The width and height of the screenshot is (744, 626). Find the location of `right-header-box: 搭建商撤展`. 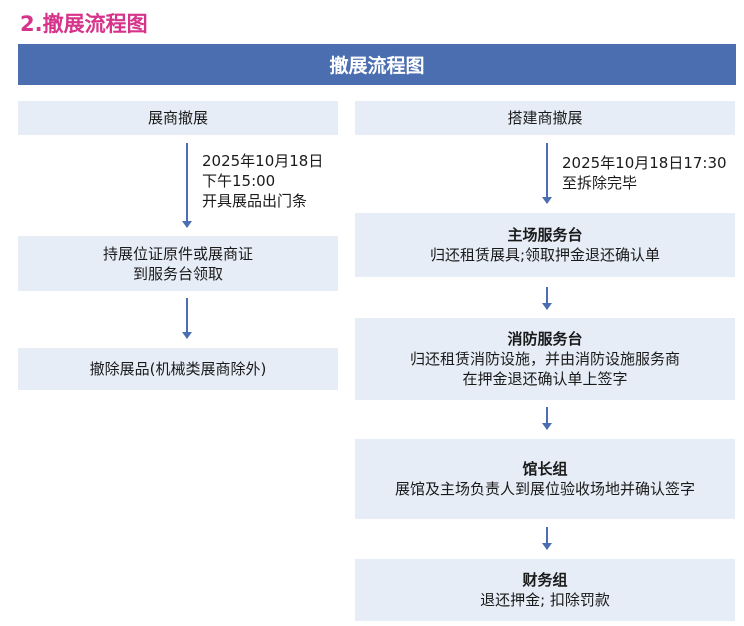

right-header-box: 搭建商撤展 is located at coordinates (545, 118).